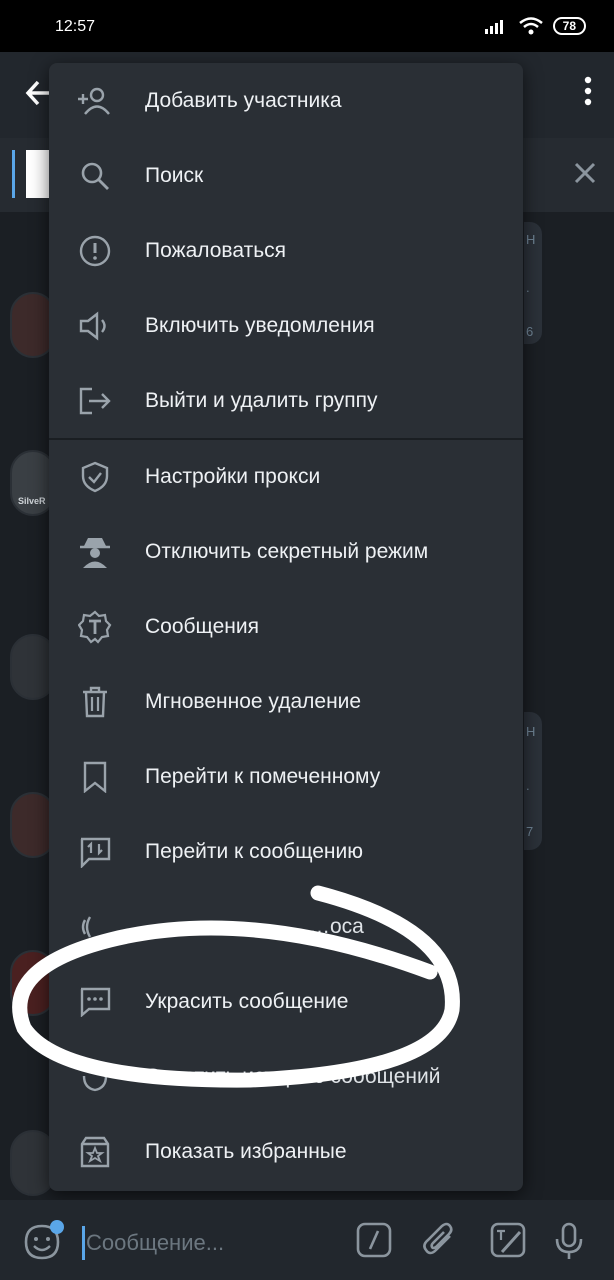 Image resolution: width=614 pixels, height=1280 pixels. I want to click on menu-item-label: Поиск, so click(174, 175).